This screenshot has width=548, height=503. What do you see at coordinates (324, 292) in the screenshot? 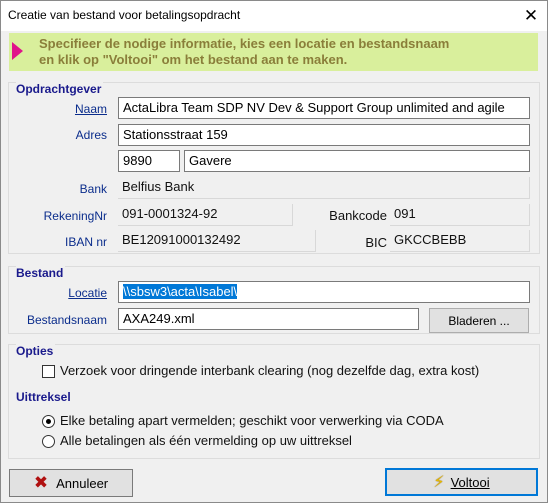
I see `locatie-input: \\sbsw3\acta\Isabel\` at bounding box center [324, 292].